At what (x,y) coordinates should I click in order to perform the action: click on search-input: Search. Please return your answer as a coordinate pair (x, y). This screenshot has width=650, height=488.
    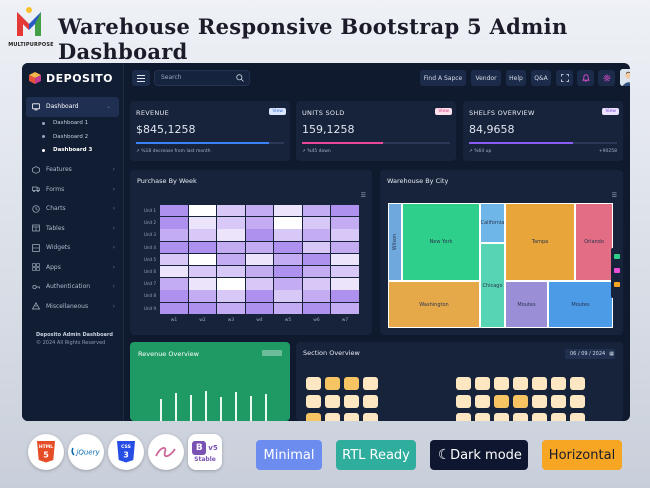
    Looking at the image, I should click on (202, 78).